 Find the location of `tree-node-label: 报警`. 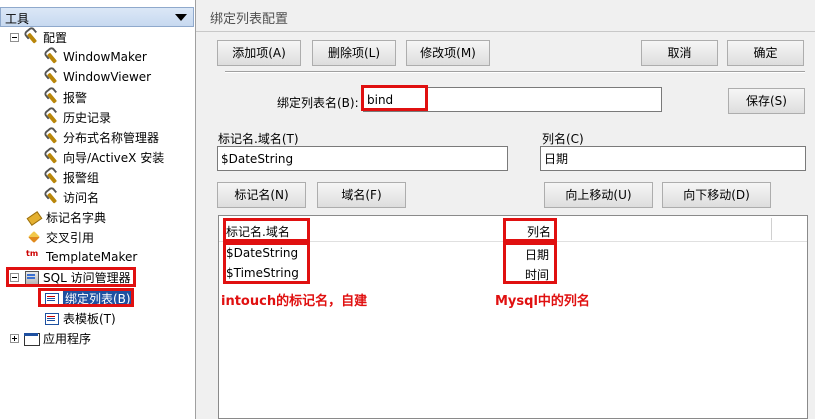

tree-node-label: 报警 is located at coordinates (75, 97).